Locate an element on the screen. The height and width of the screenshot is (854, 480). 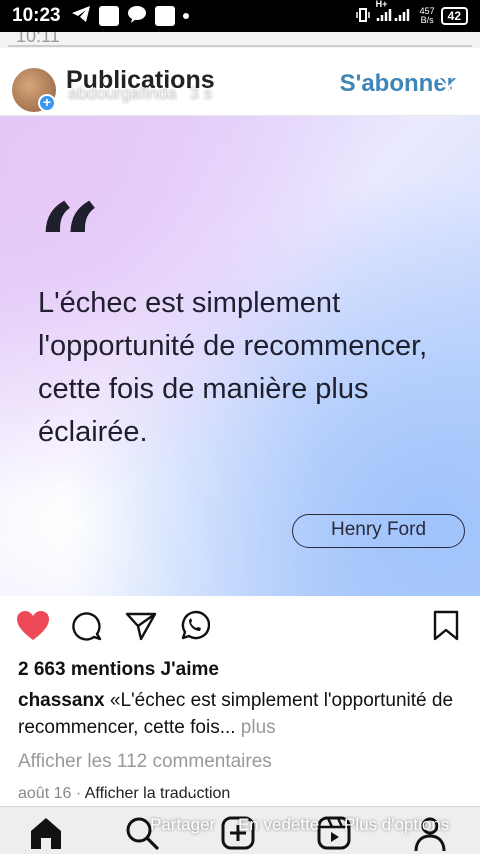
heart-filled-icon is located at coordinates (32, 626).